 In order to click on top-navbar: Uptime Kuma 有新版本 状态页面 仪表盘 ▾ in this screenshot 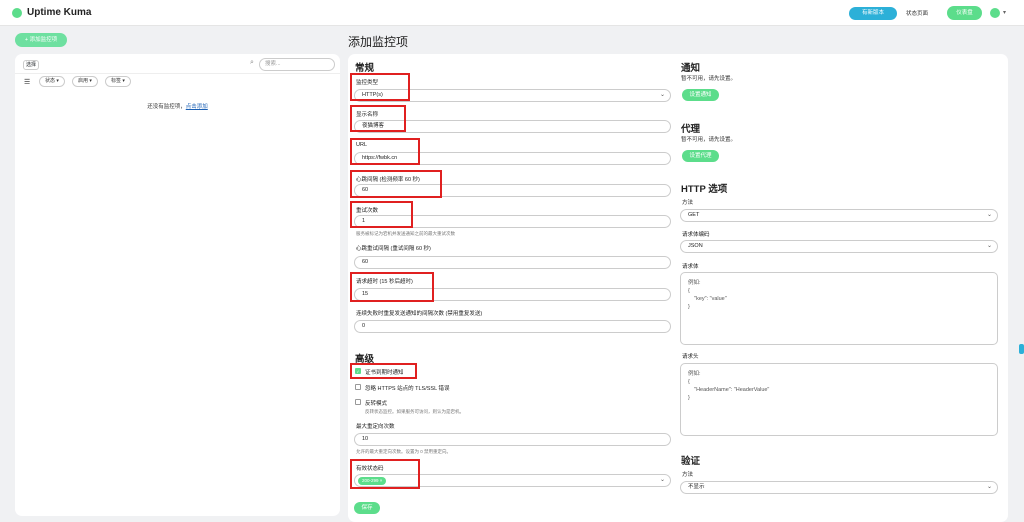, I will do `click(512, 13)`.